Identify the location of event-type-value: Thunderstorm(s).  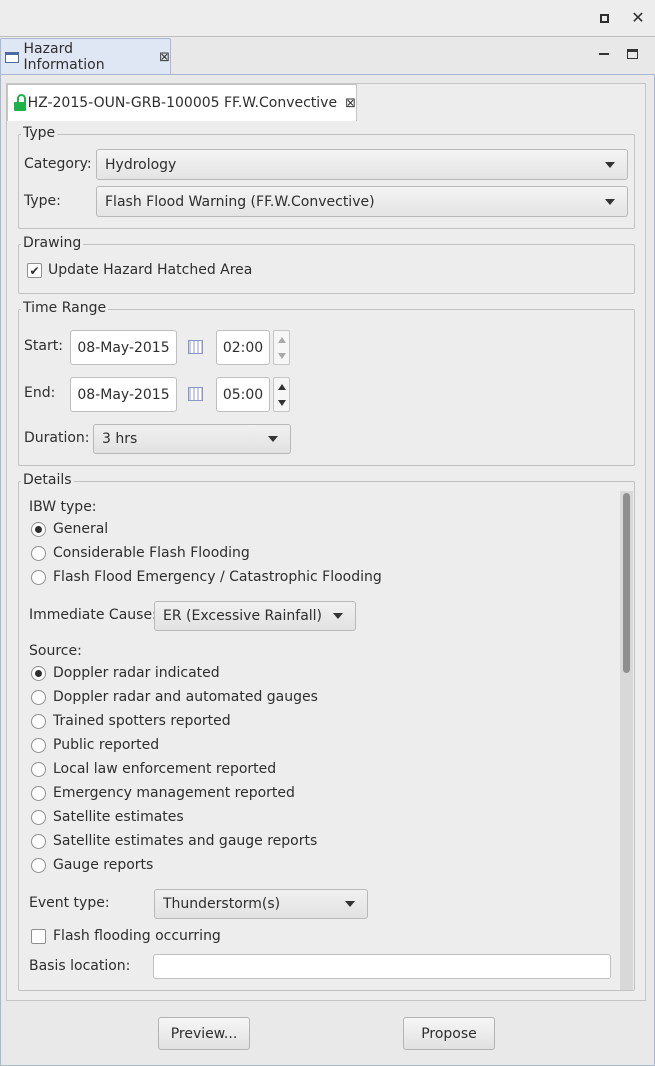
(222, 904).